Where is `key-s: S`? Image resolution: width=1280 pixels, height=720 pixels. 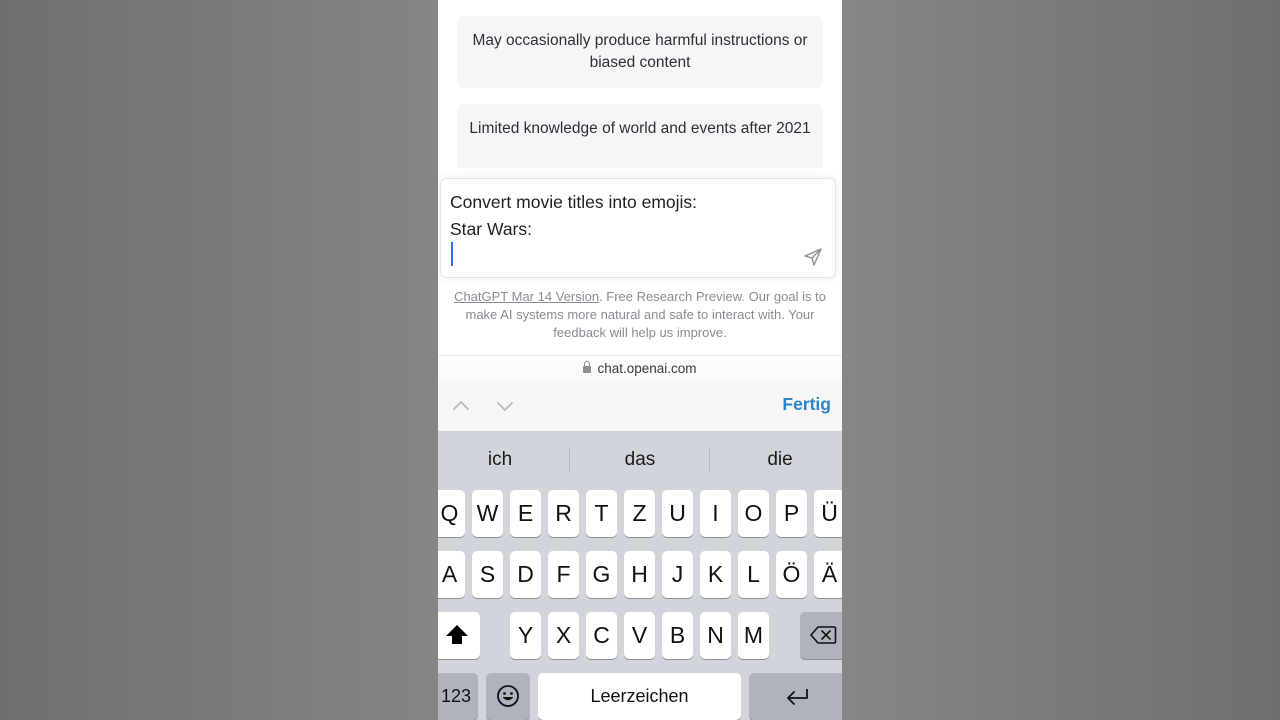 key-s: S is located at coordinates (487, 574).